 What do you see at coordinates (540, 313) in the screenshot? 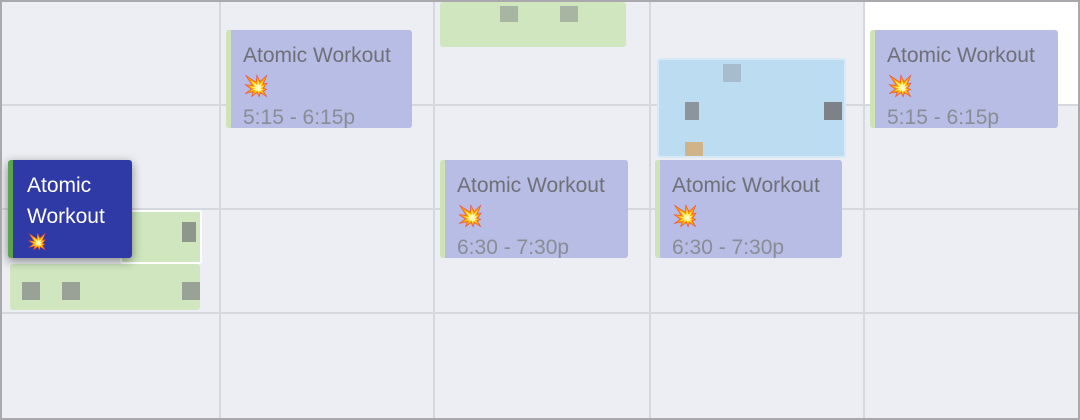
I see `hour-divider` at bounding box center [540, 313].